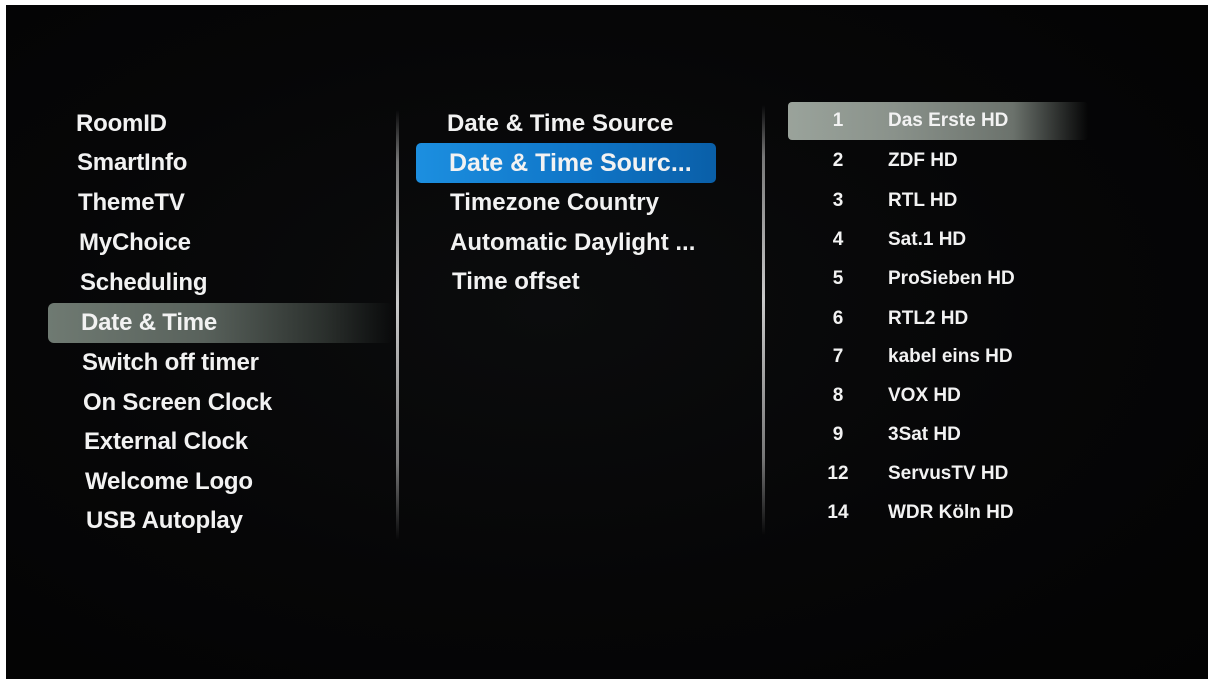  What do you see at coordinates (948, 120) in the screenshot?
I see `channel-name: Das Erste HD` at bounding box center [948, 120].